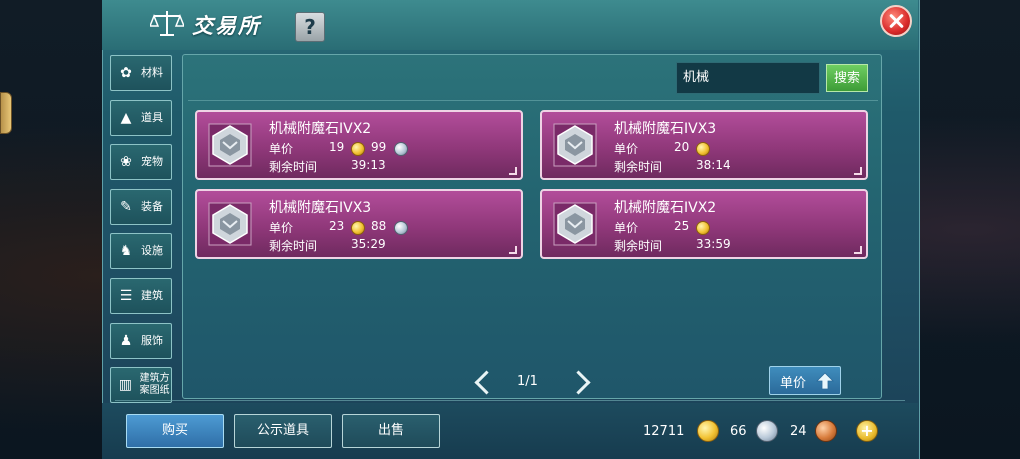 Image resolution: width=1020 pixels, height=459 pixels. I want to click on category-tools: ▲ 道具, so click(141, 117).